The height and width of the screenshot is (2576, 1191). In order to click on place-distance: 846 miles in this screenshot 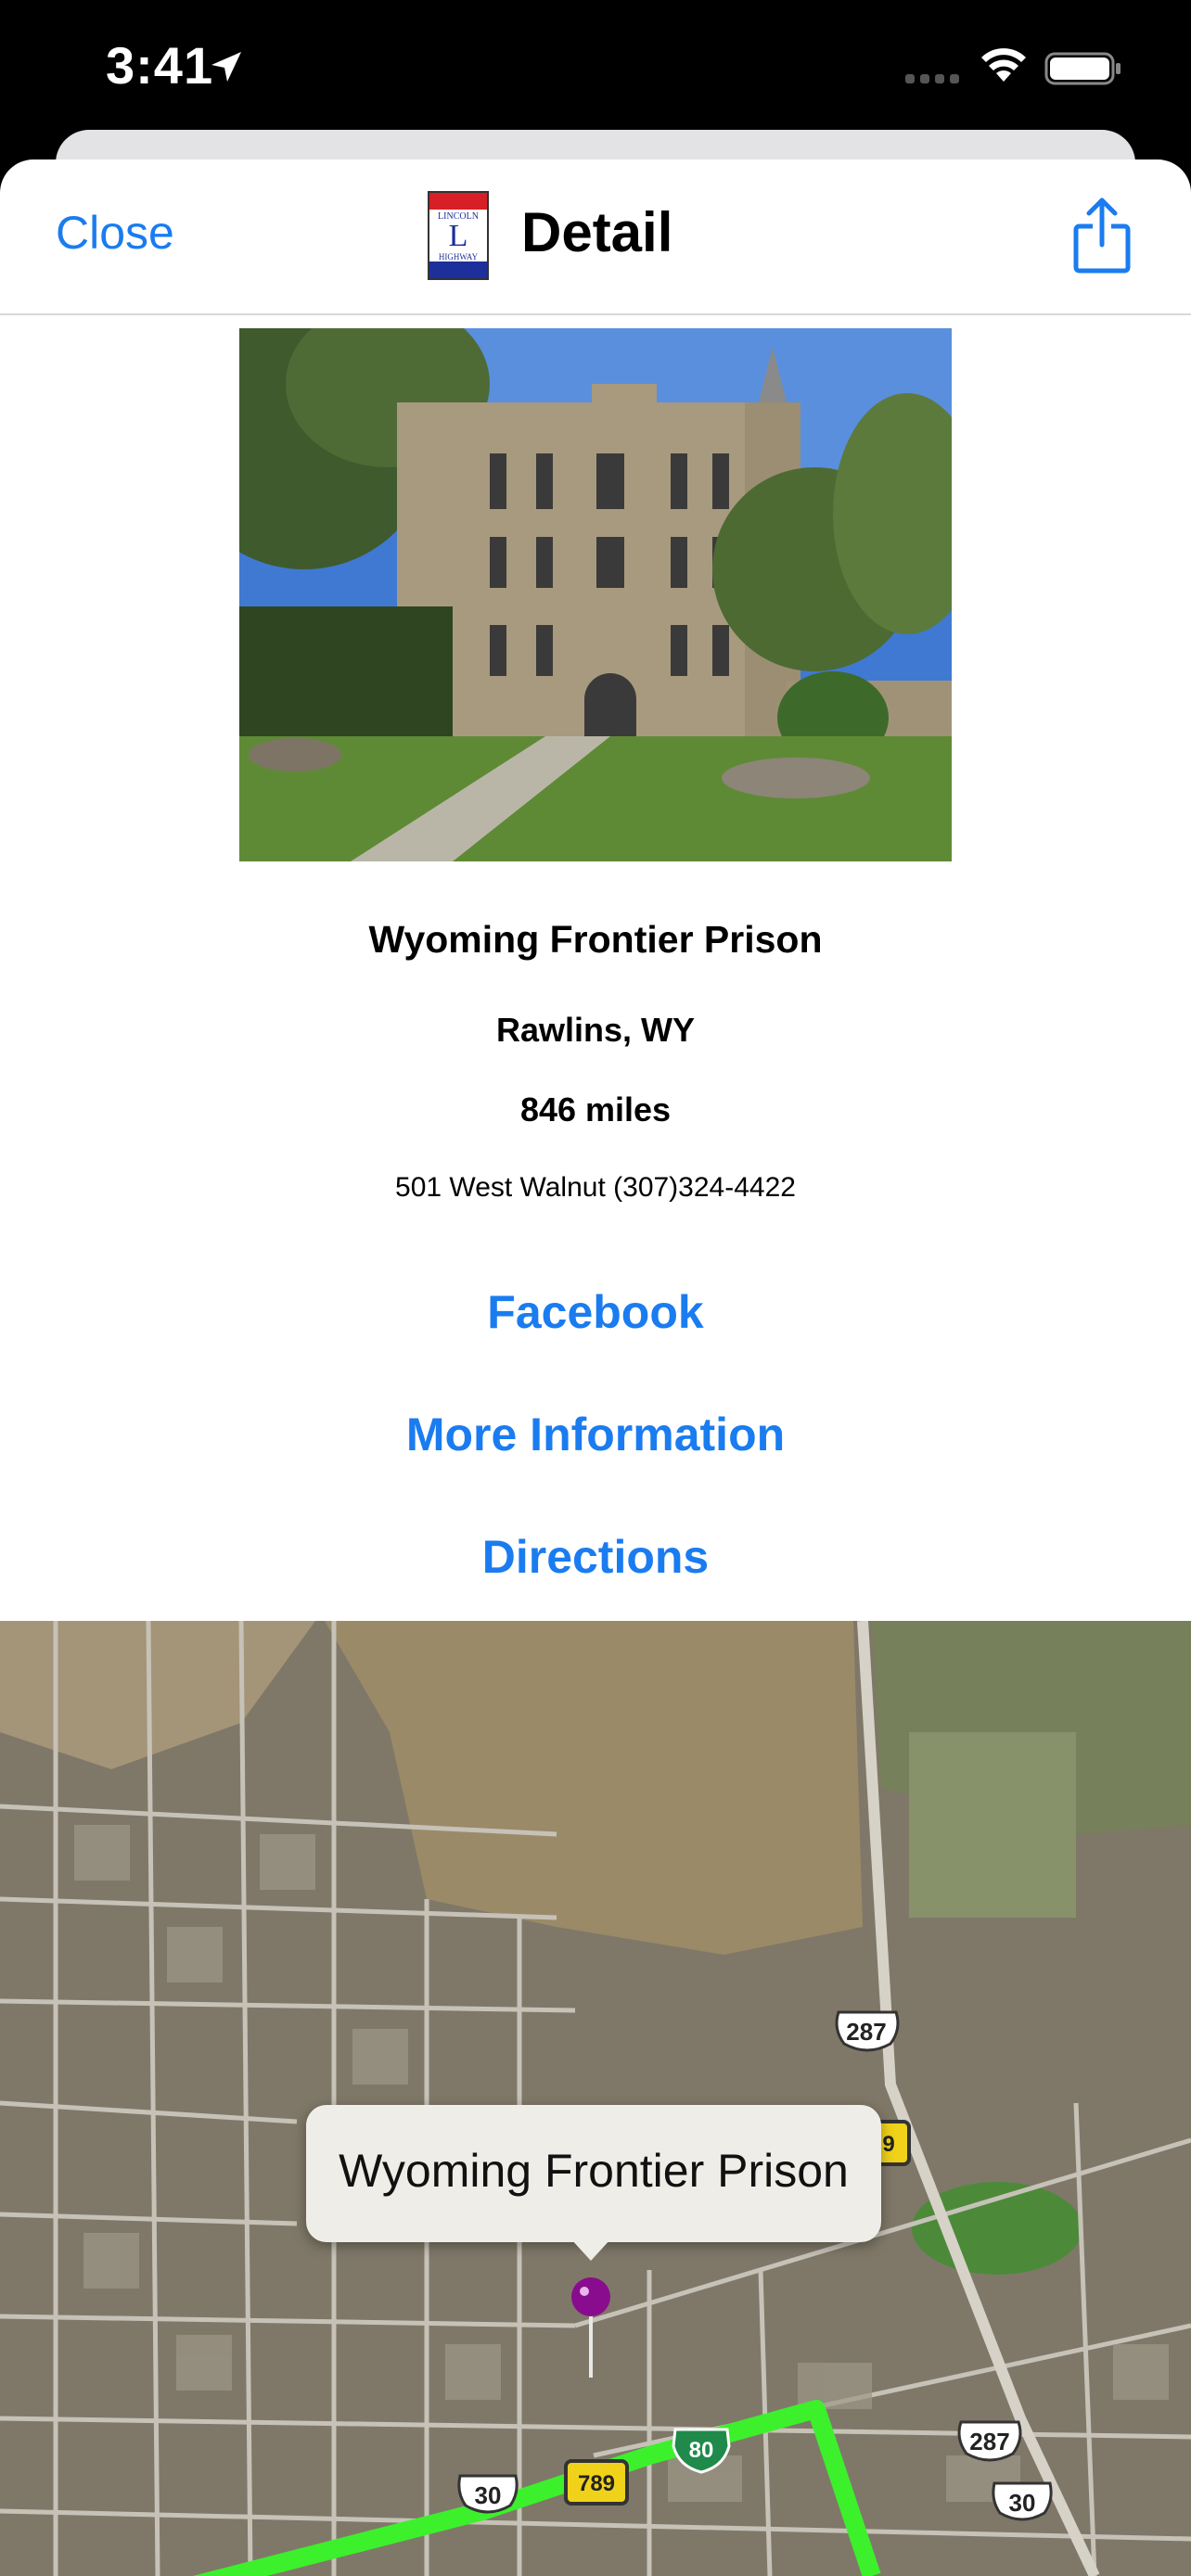, I will do `click(595, 1109)`.